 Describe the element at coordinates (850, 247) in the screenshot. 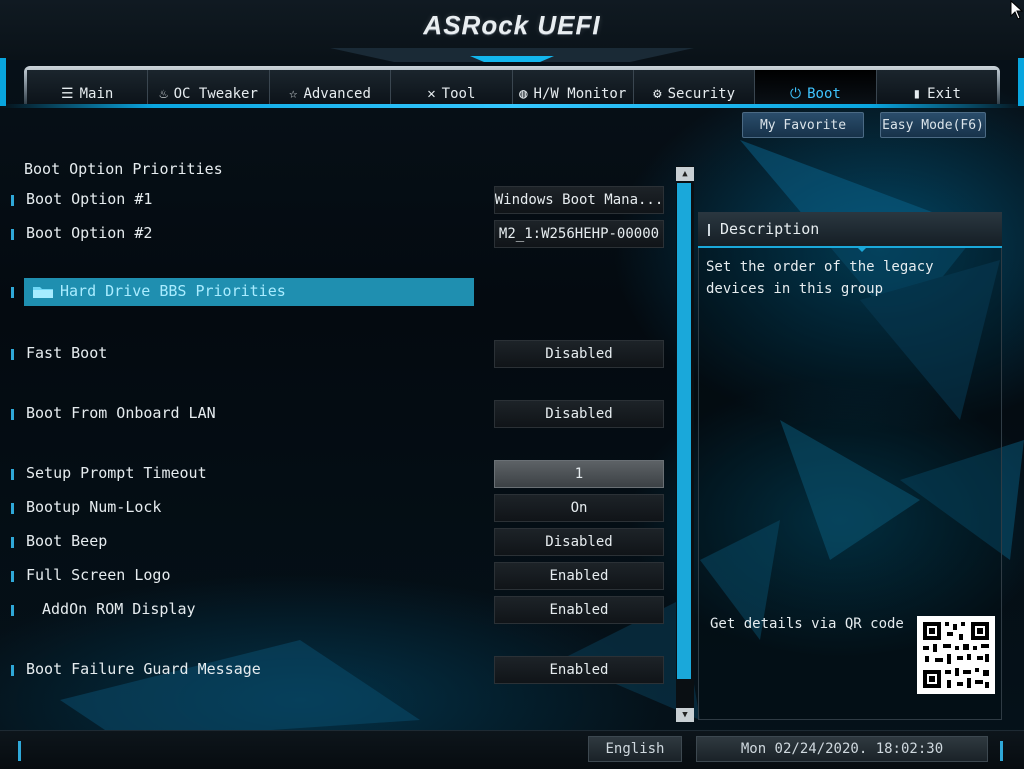

I see `description-divider` at that location.